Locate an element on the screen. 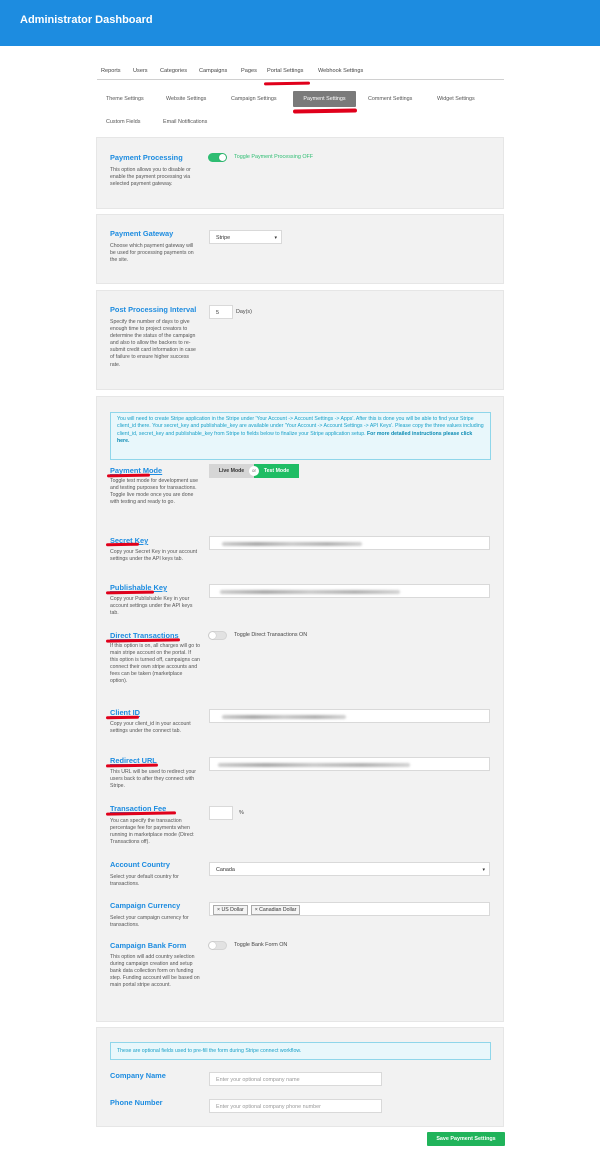 Image resolution: width=600 pixels, height=1152 pixels. transaction-fee-input is located at coordinates (221, 813).